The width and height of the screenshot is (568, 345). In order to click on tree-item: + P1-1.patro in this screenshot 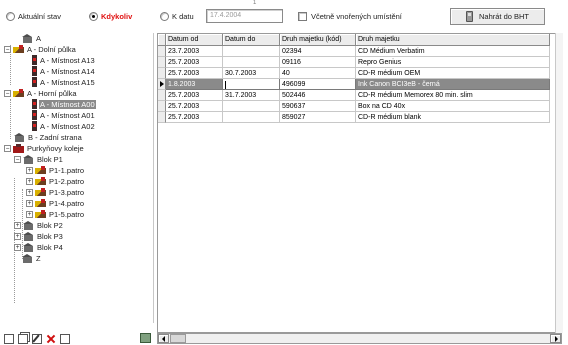, I will do `click(55, 170)`.